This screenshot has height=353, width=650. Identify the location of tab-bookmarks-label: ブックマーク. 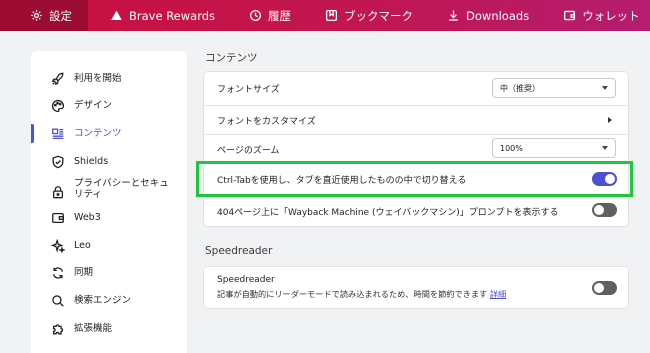
(379, 15).